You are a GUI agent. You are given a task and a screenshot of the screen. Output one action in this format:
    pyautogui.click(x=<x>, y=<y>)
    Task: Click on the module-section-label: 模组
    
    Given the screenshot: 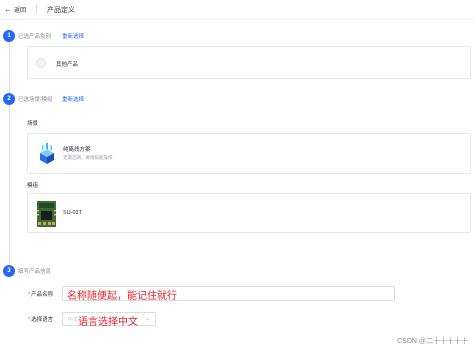 What is the action you would take?
    pyautogui.click(x=33, y=186)
    